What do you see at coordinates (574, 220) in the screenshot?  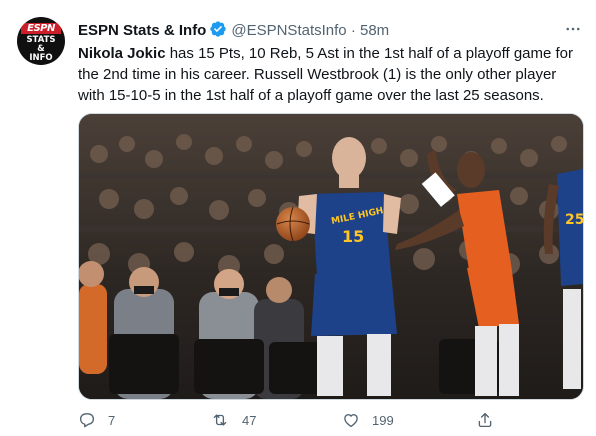 I see `opponent-jersey-number: 25` at bounding box center [574, 220].